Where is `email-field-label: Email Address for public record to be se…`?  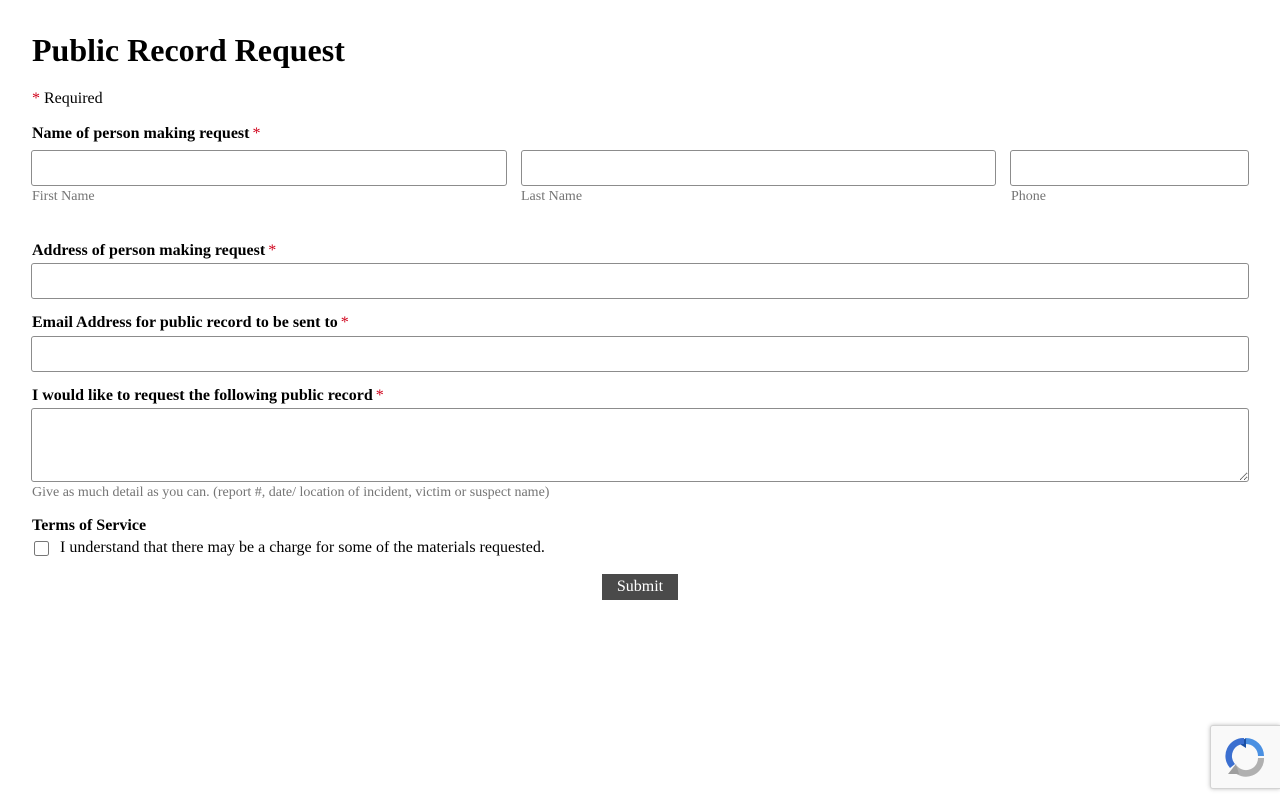 email-field-label: Email Address for public record to be se… is located at coordinates (190, 323).